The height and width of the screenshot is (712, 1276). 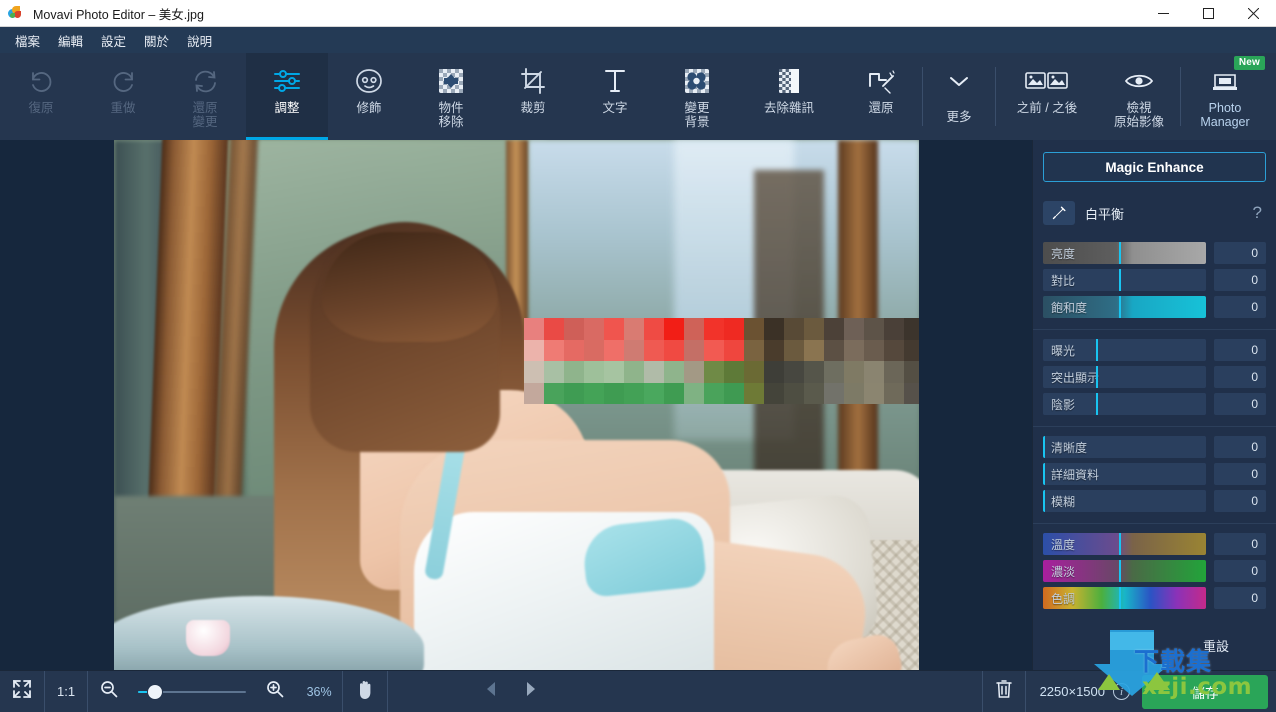 I want to click on zoom-in-button, so click(x=275, y=691).